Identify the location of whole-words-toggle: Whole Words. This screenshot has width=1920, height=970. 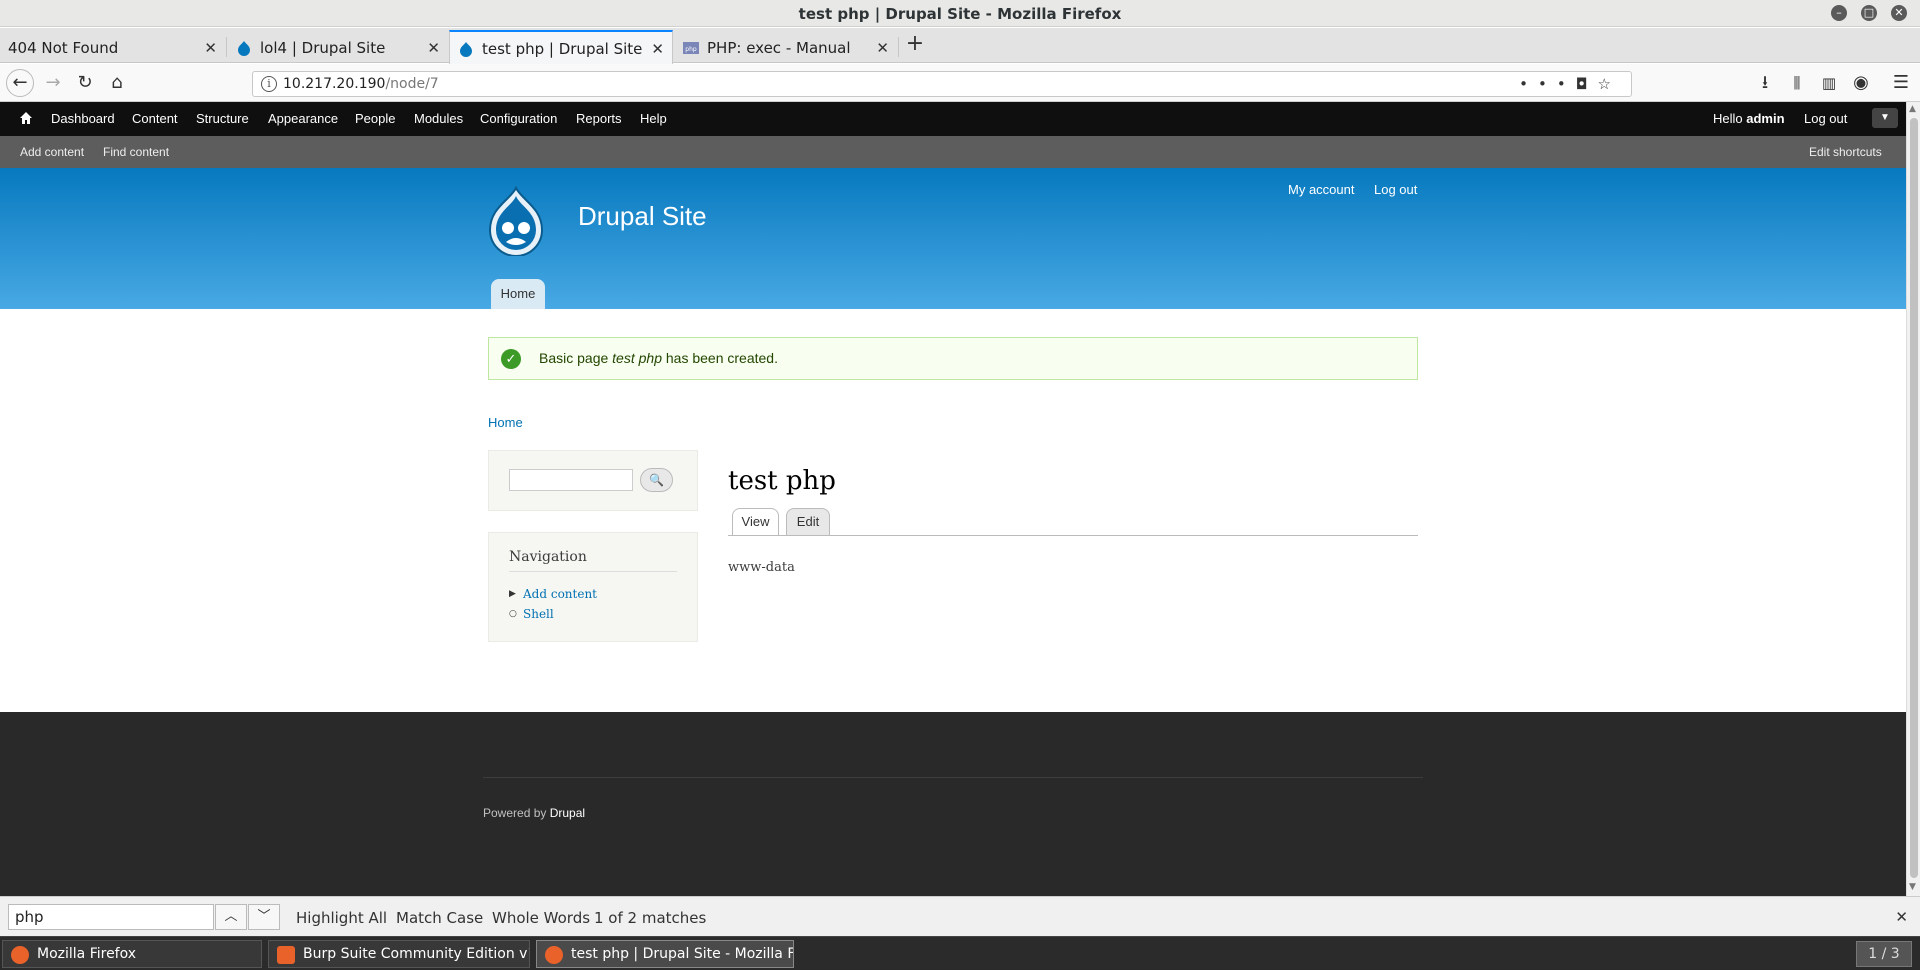
(541, 918).